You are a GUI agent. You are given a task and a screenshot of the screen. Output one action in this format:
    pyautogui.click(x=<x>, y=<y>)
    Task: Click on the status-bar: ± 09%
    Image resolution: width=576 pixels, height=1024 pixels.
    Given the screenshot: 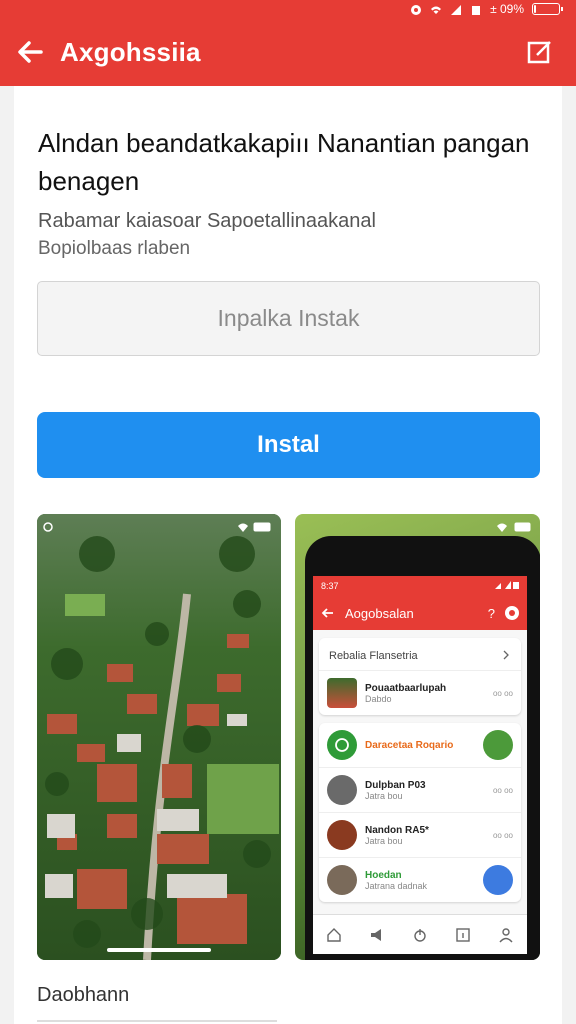 What is the action you would take?
    pyautogui.click(x=288, y=9)
    